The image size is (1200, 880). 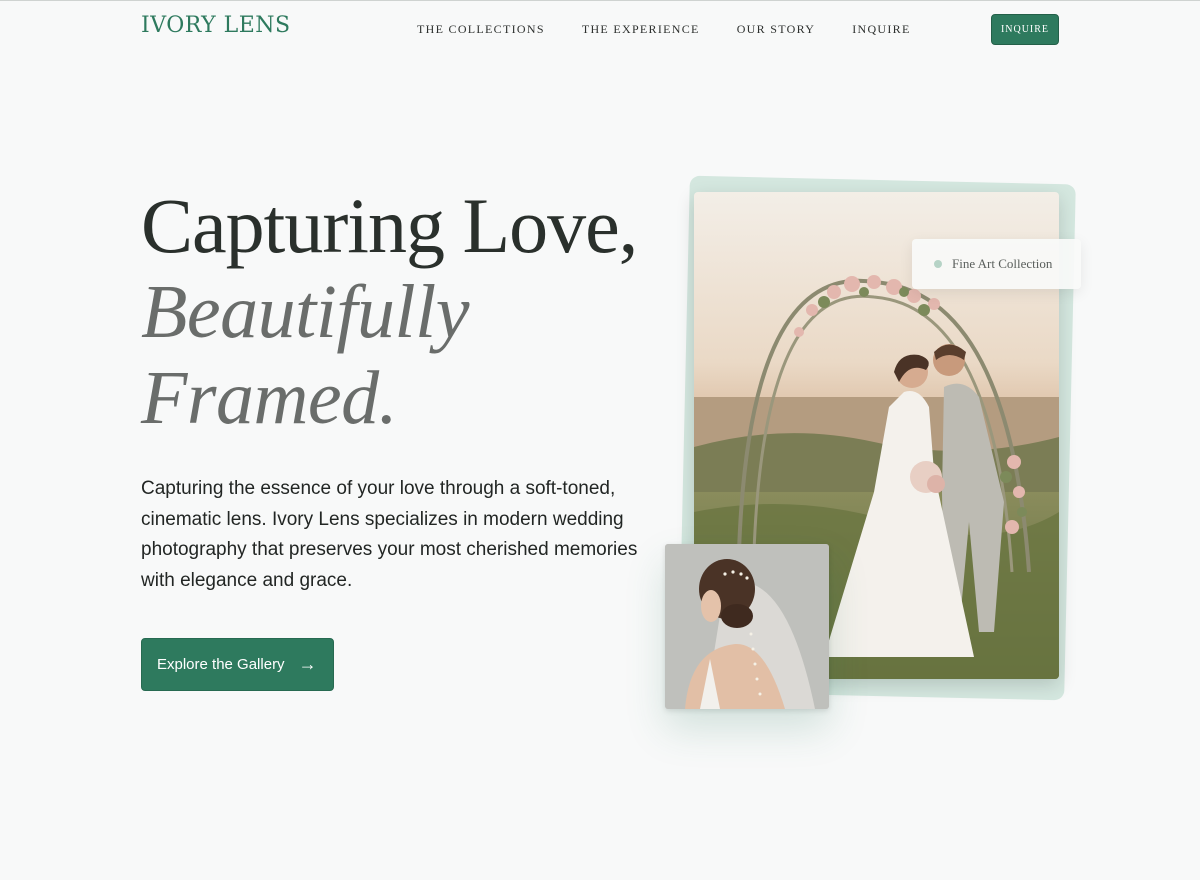 I want to click on brand-logo: IVORY LENS, so click(x=216, y=25).